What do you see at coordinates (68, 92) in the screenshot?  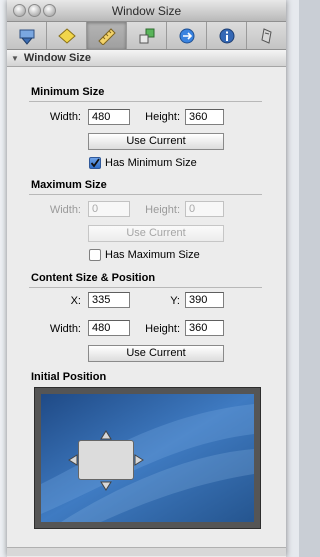 I see `minimum-size-heading: Minimum Size` at bounding box center [68, 92].